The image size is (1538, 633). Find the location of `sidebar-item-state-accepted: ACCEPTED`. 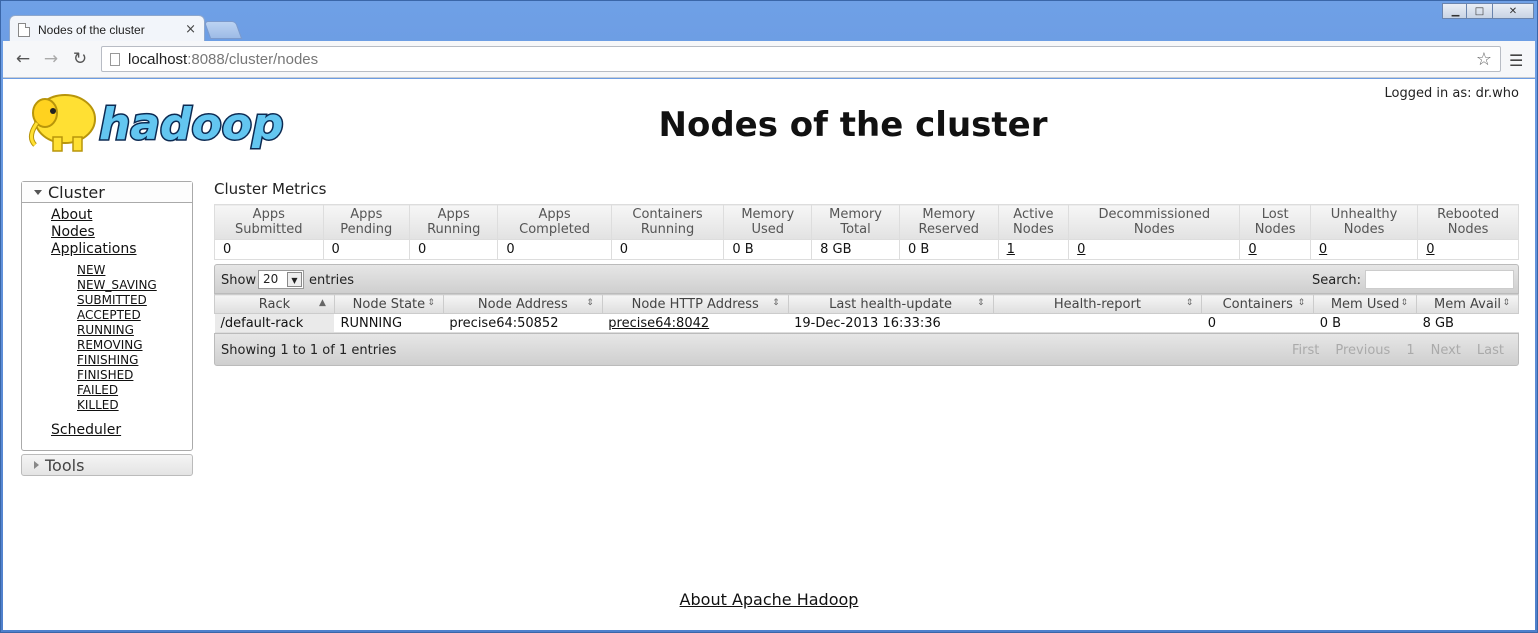

sidebar-item-state-accepted: ACCEPTED is located at coordinates (109, 315).